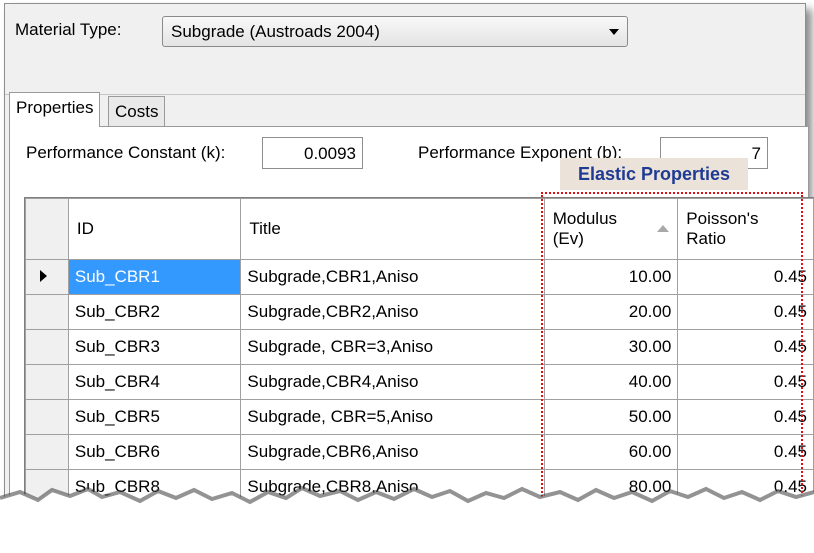 The height and width of the screenshot is (553, 814). What do you see at coordinates (154, 452) in the screenshot?
I see `cell-id: Sub_CBR6` at bounding box center [154, 452].